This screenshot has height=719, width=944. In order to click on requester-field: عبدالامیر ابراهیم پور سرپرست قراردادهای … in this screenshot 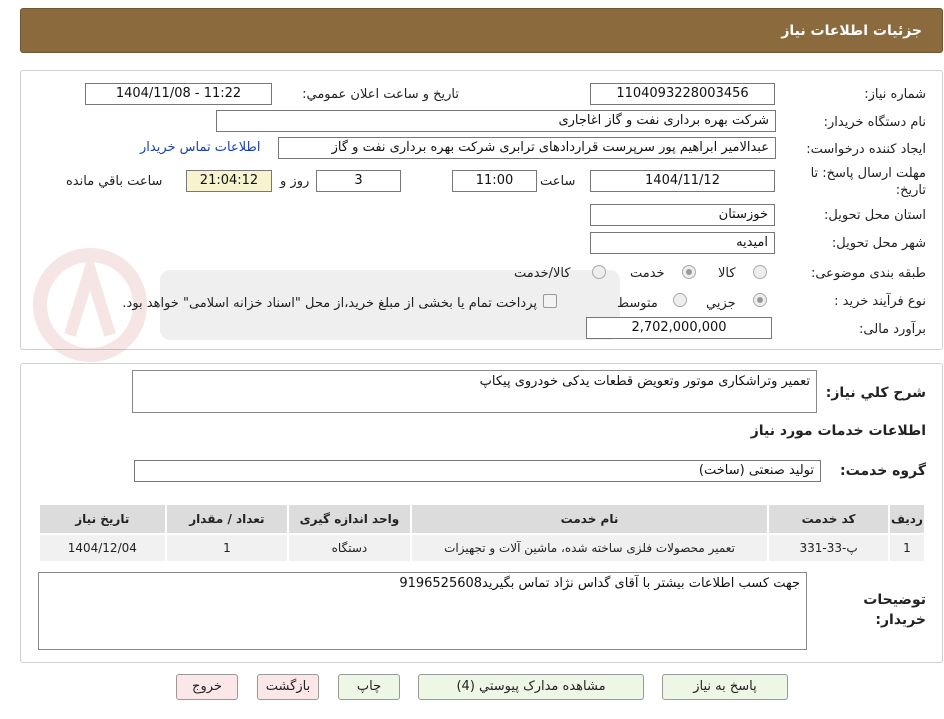, I will do `click(527, 148)`.